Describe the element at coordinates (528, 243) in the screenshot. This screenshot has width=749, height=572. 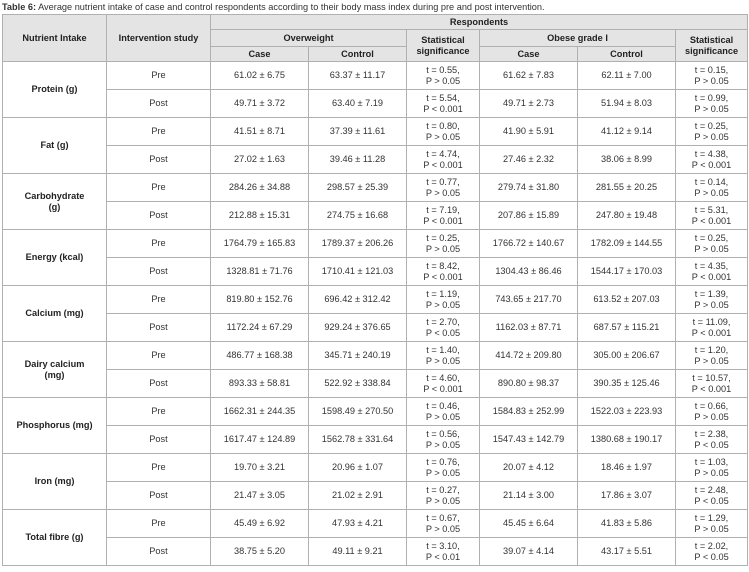
I see `obese-case-cell: 1766.72 ± 140.67` at that location.